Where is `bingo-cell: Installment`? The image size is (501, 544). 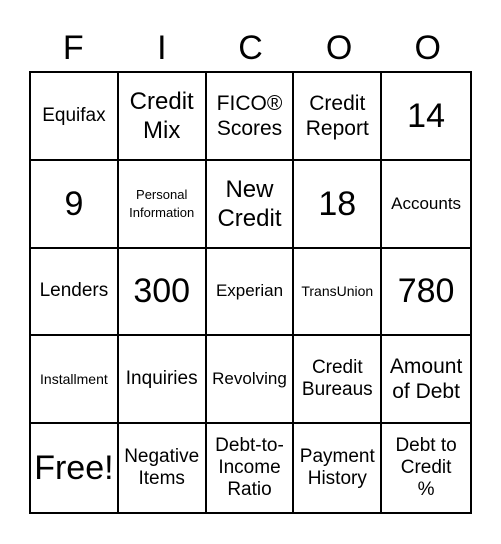
bingo-cell: Installment is located at coordinates (75, 380).